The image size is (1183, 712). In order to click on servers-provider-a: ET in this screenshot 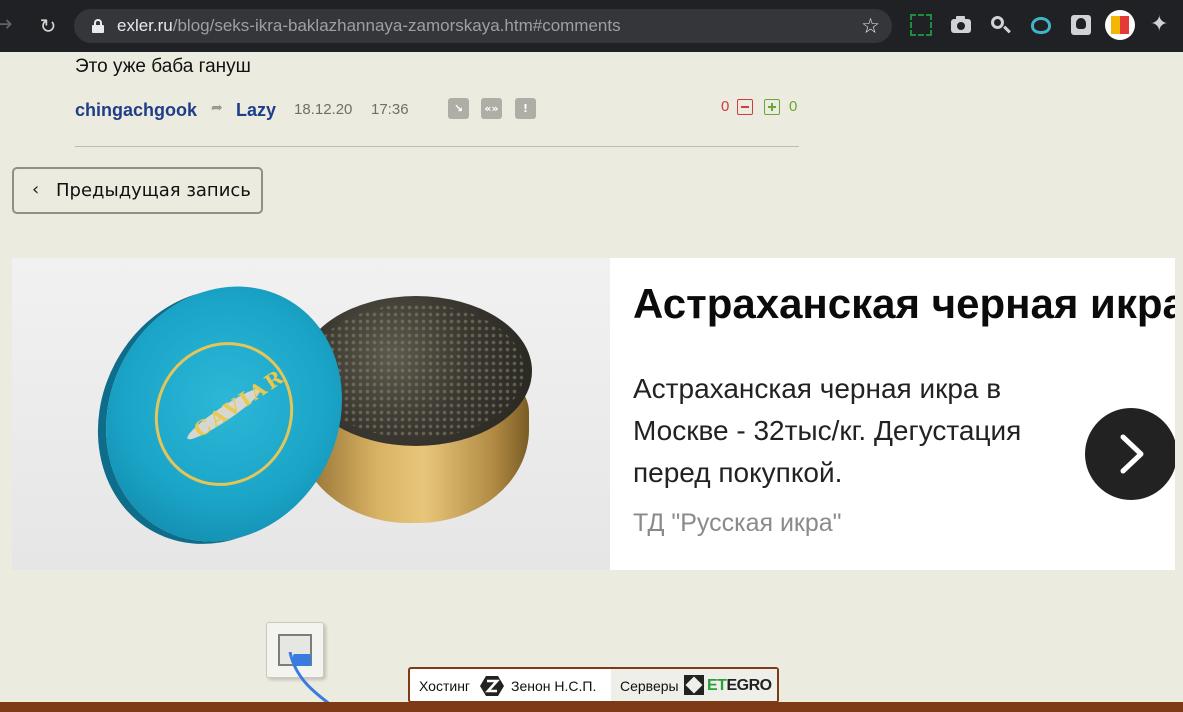, I will do `click(717, 685)`.